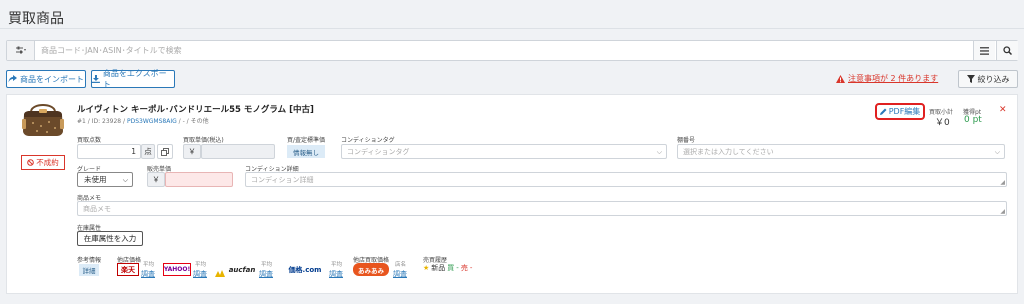 This screenshot has width=1024, height=304. I want to click on rakuten-avg: 平均, so click(149, 265).